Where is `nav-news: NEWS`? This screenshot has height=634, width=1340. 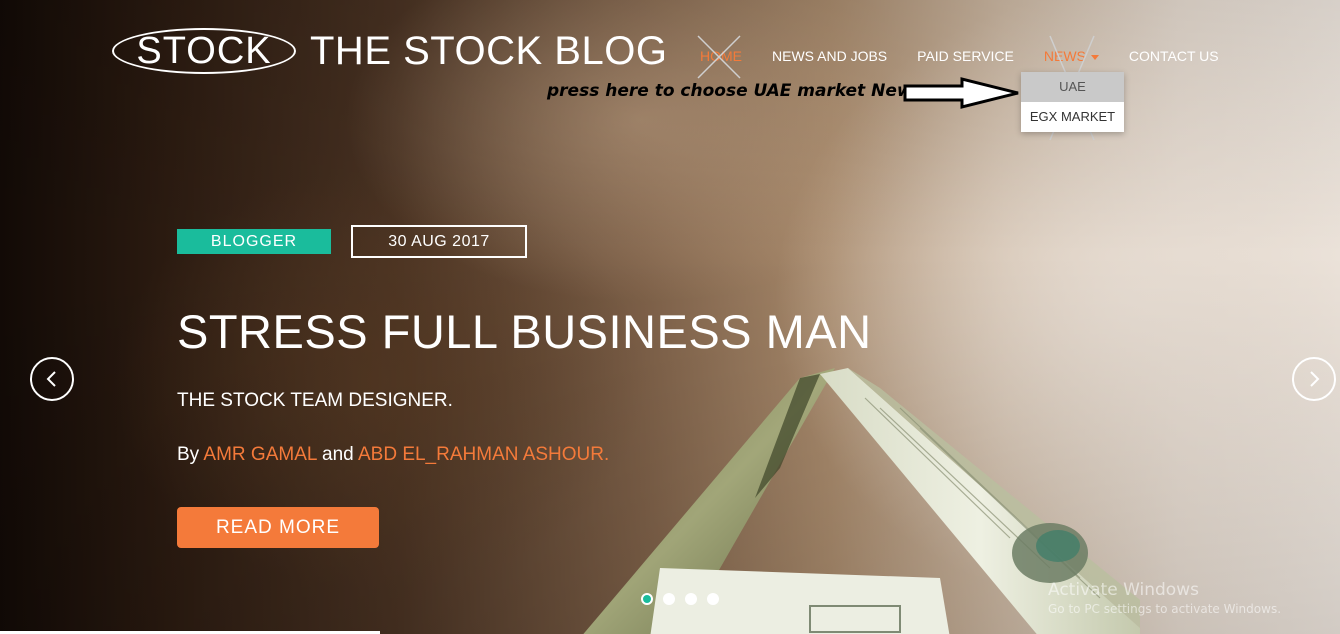
nav-news: NEWS is located at coordinates (1071, 56).